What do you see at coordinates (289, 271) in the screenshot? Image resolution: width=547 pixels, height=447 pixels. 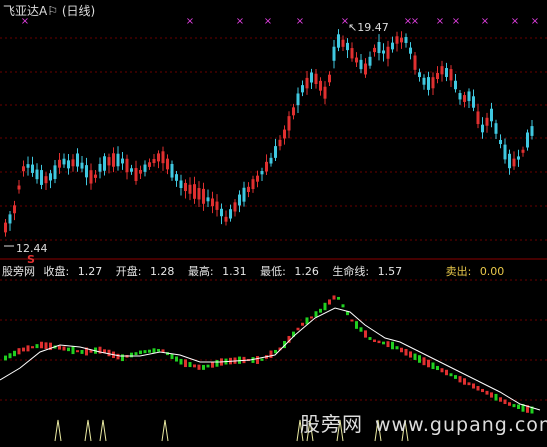 I see `low-readout: 最低: 1.26` at bounding box center [289, 271].